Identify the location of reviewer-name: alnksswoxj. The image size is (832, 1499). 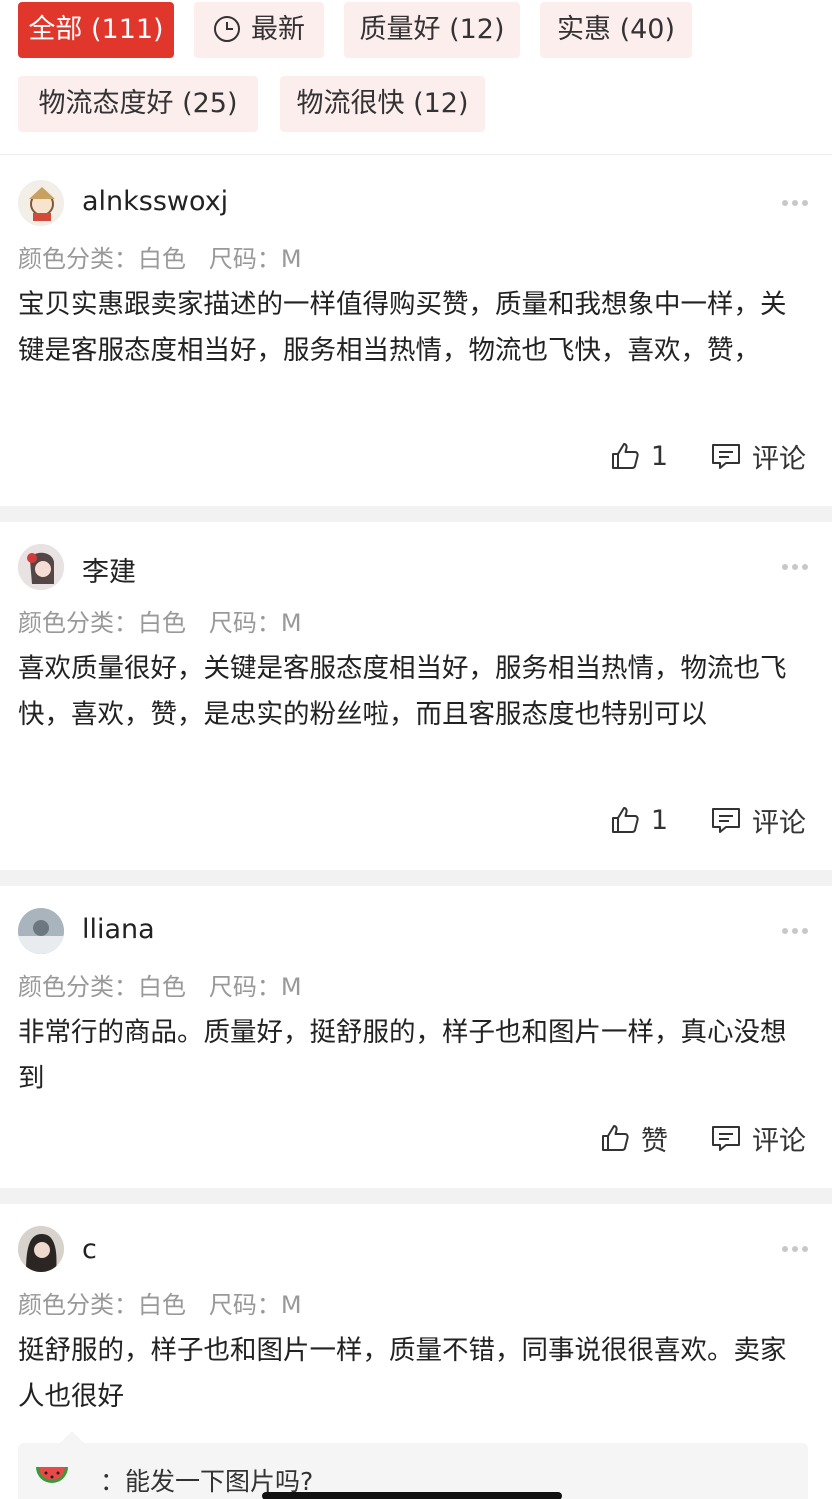
(155, 201).